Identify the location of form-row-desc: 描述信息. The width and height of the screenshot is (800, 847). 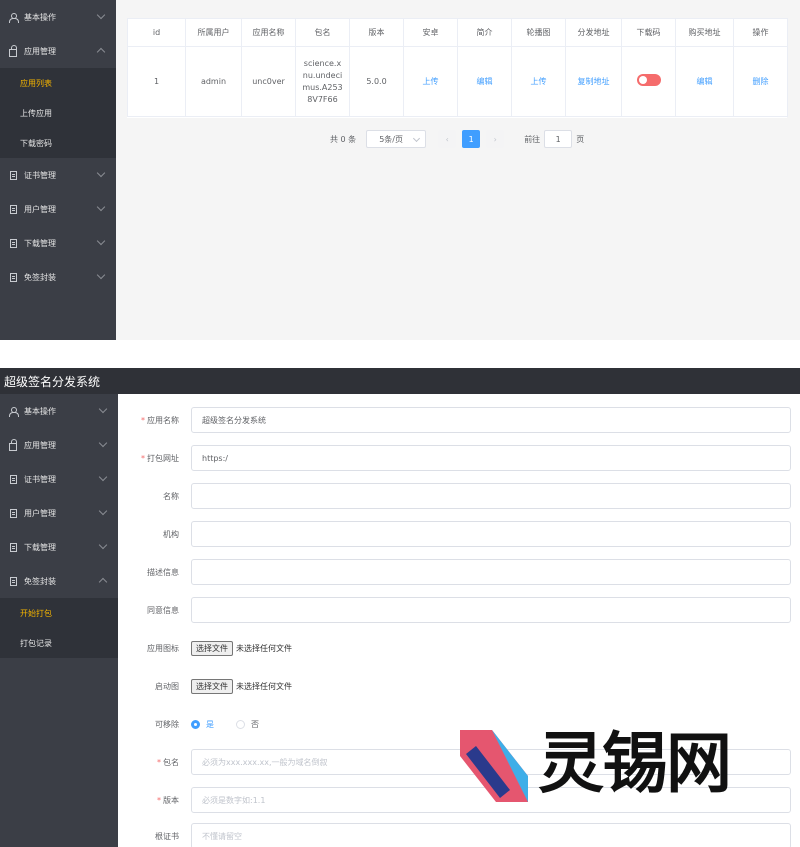
(458, 572).